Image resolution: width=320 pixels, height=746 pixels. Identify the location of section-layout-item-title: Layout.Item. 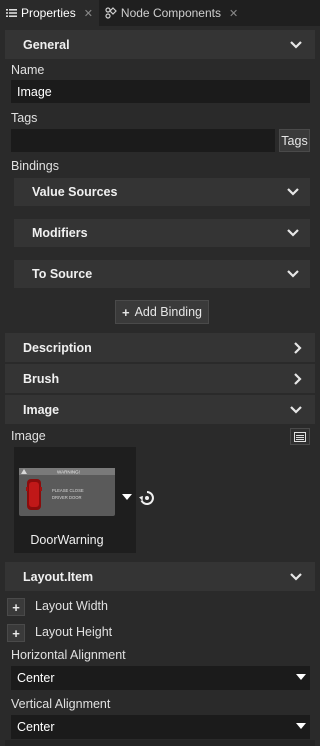
(58, 576).